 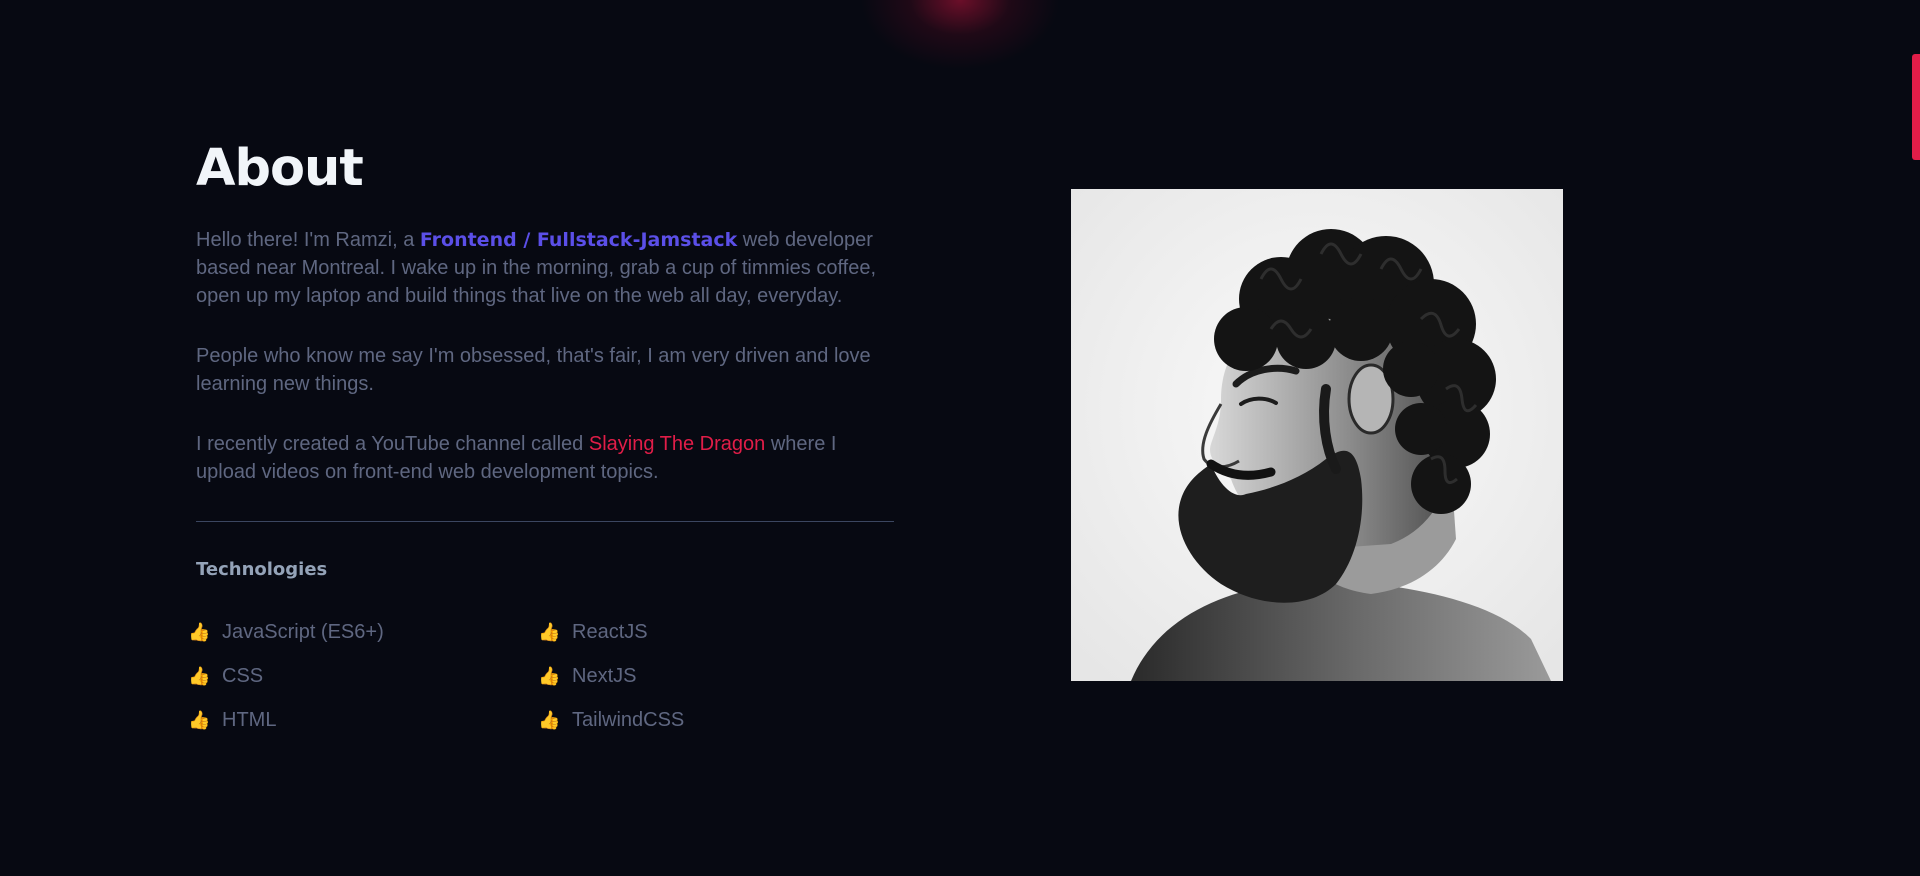 I want to click on role-highlight: Frontend / Fullstack-Jamstack, so click(x=578, y=240).